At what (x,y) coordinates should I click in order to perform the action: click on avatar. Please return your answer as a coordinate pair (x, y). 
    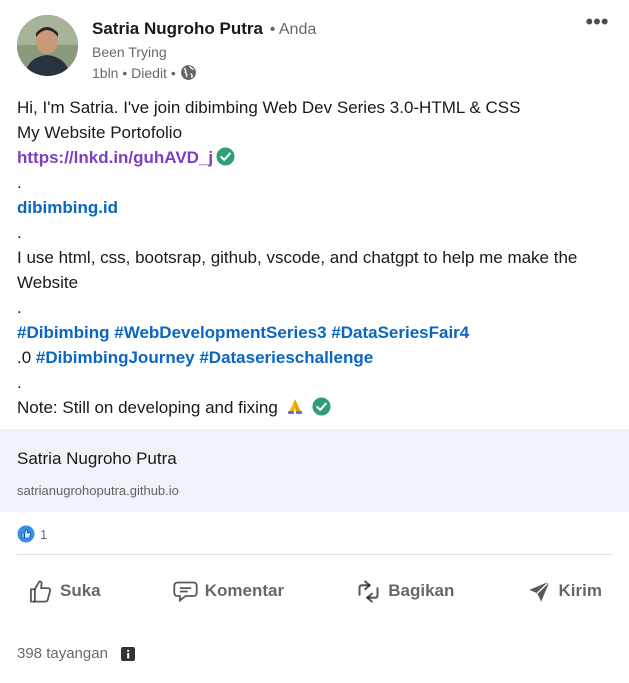
    Looking at the image, I should click on (47, 45).